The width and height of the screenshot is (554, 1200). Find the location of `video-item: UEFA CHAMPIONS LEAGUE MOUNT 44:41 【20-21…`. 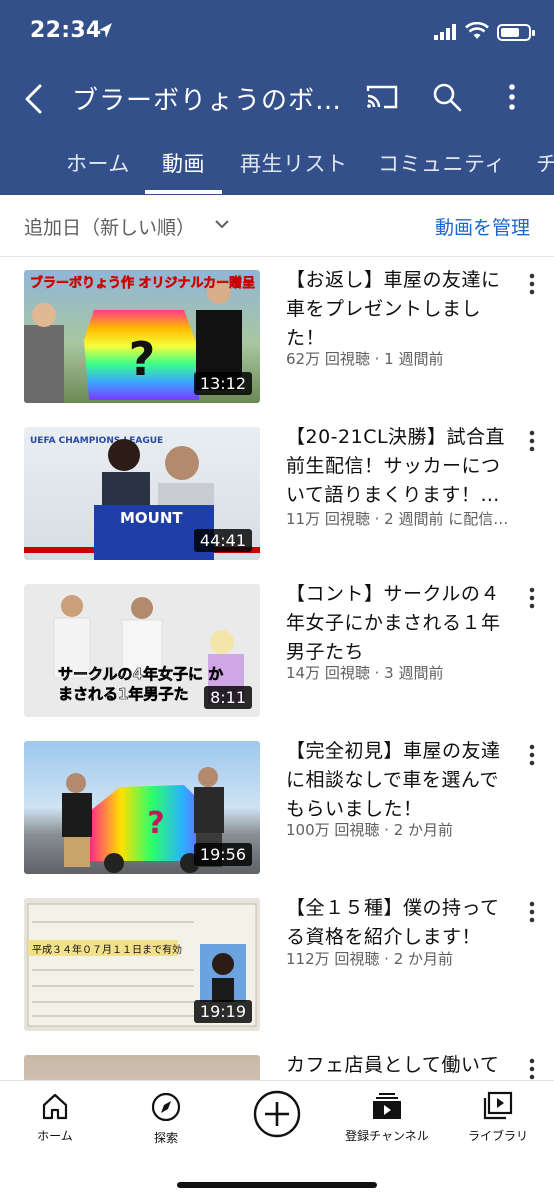

video-item: UEFA CHAMPIONS LEAGUE MOUNT 44:41 【20-21… is located at coordinates (277, 493).